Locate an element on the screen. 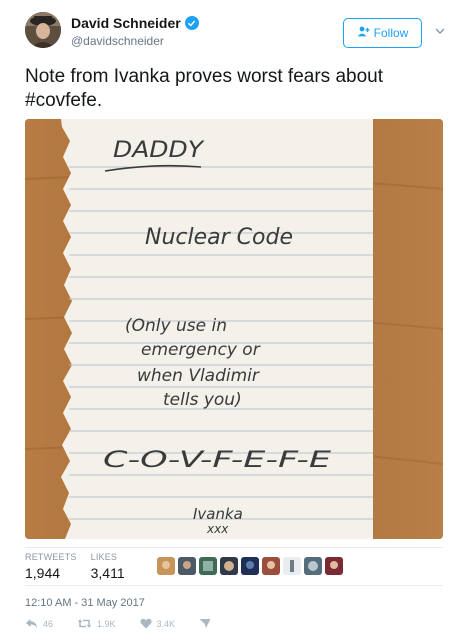 The height and width of the screenshot is (643, 467). note-kisses: xxx is located at coordinates (217, 529).